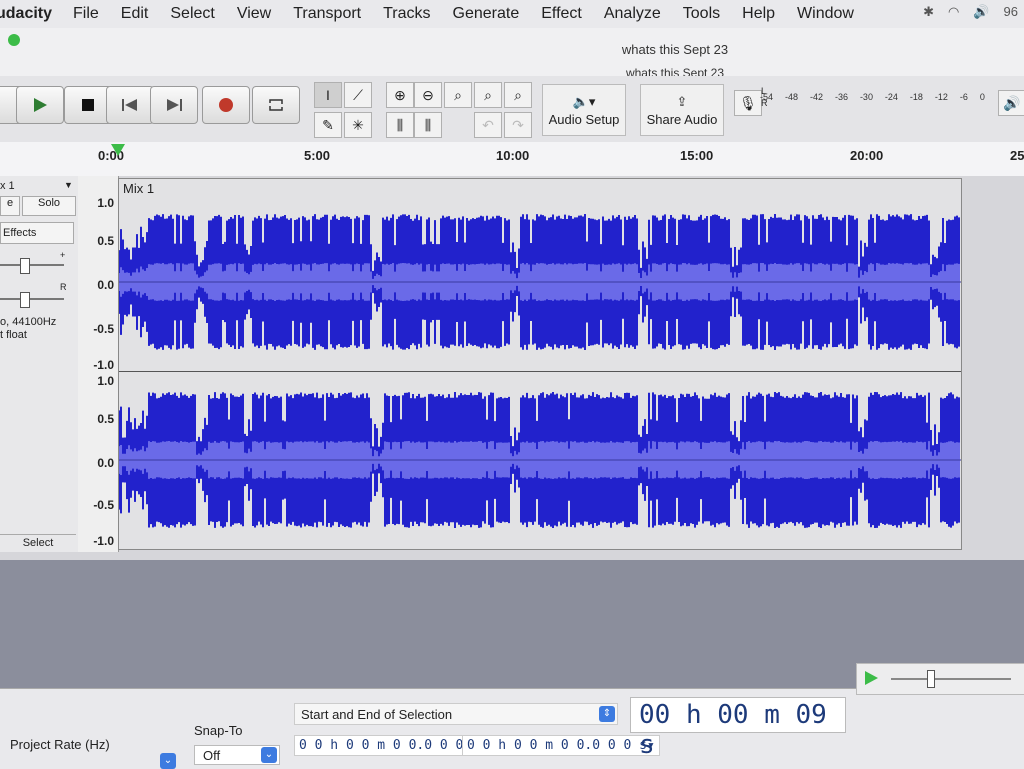 This screenshot has width=1024, height=769. Describe the element at coordinates (557, 745) in the screenshot. I see `selection-end-value: 0 0 h 0 0 m 0 0.0 0 0 s` at that location.